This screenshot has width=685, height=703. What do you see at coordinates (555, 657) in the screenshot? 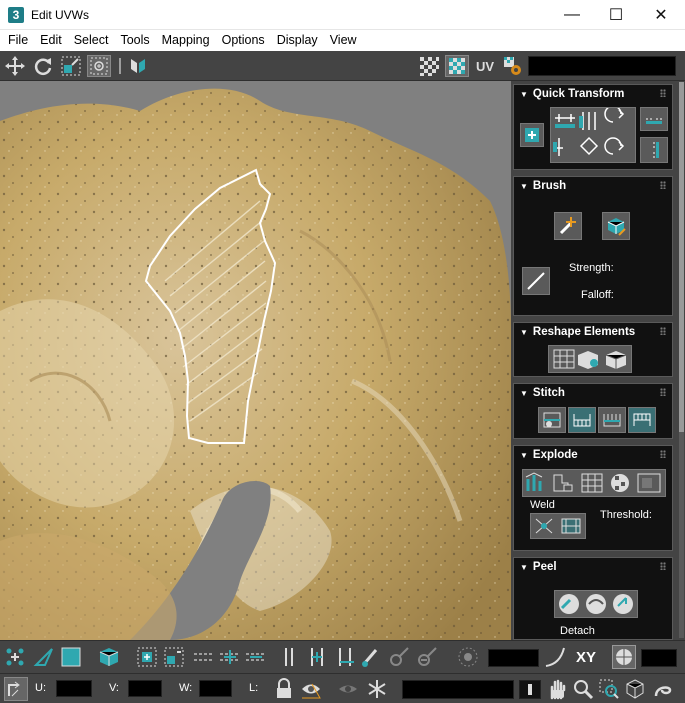
I see `falloff-type-icon` at bounding box center [555, 657].